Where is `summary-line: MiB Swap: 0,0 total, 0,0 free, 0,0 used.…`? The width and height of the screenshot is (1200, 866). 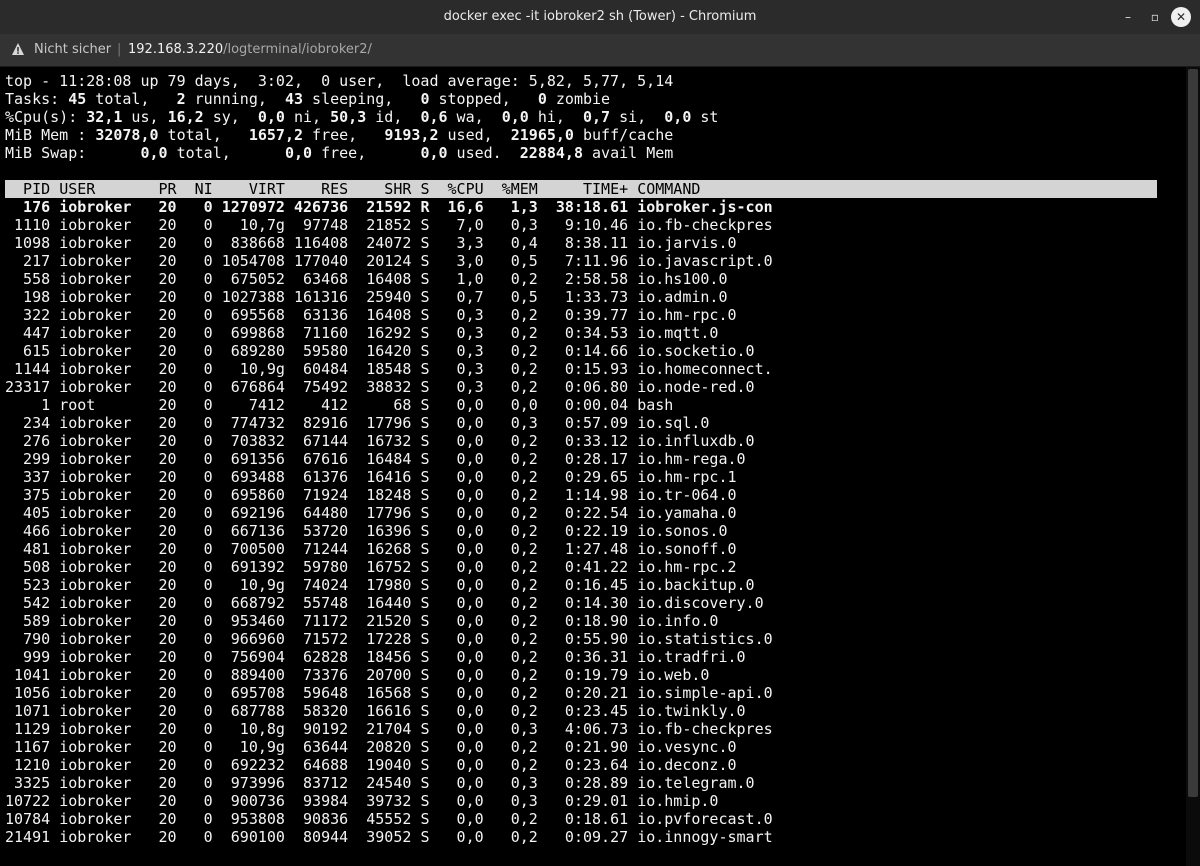 summary-line: MiB Swap: 0,0 total, 0,0 free, 0,0 used.… is located at coordinates (581, 153).